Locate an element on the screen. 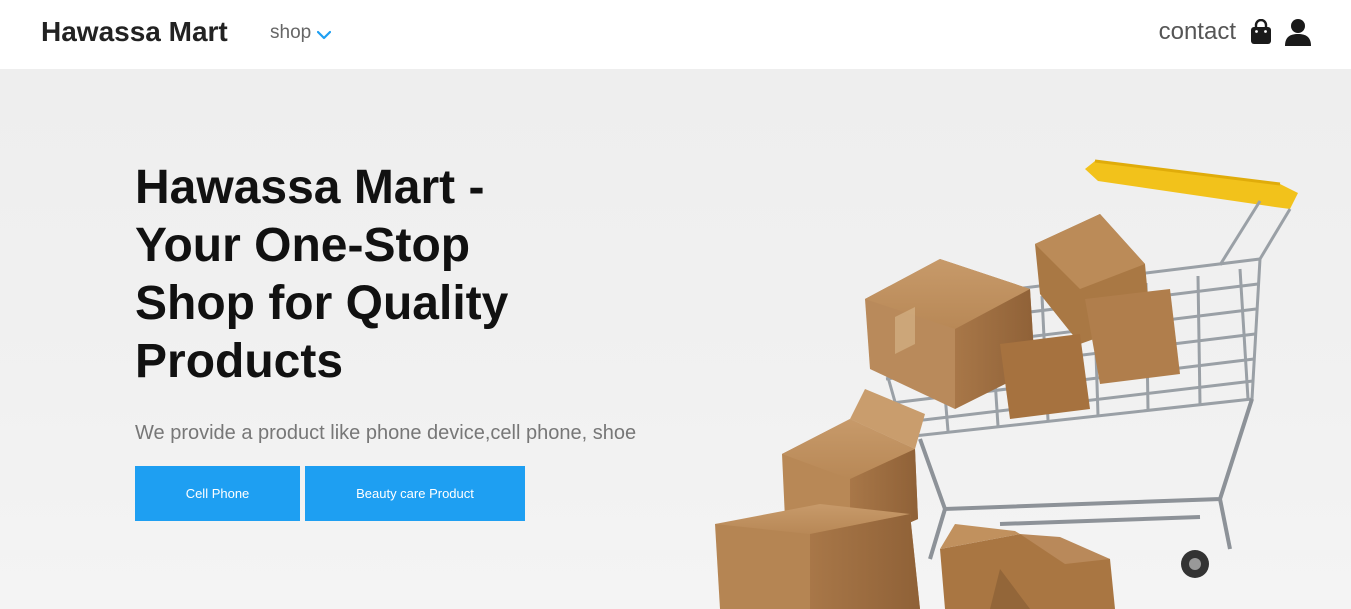 Image resolution: width=1351 pixels, height=609 pixels. cell-phone-button: Cell Phone is located at coordinates (217, 493).